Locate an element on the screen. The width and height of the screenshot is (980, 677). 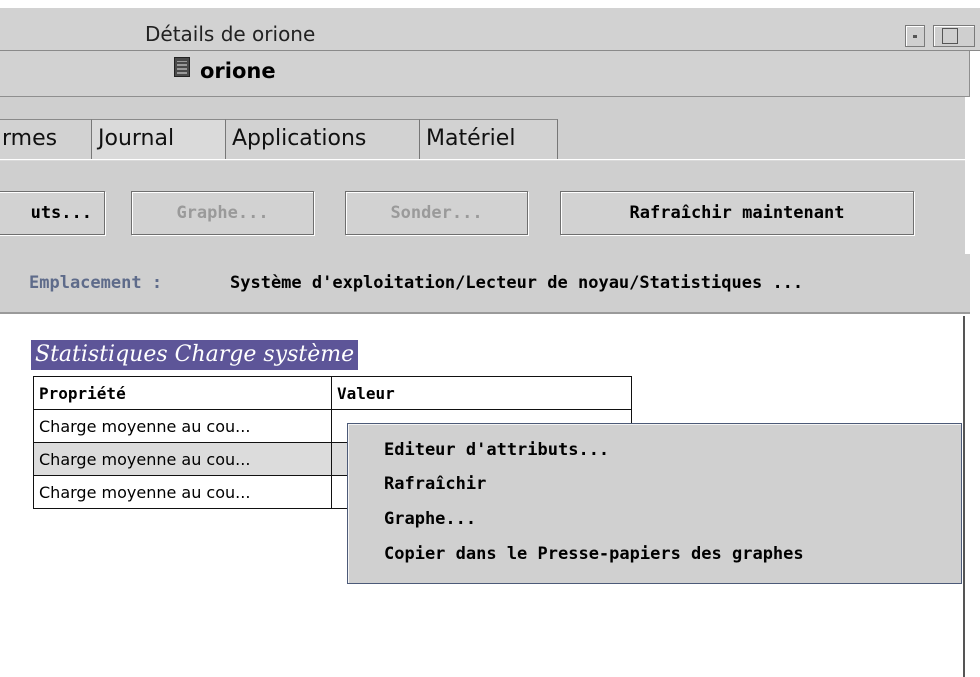
host-header: orione is located at coordinates (485, 74).